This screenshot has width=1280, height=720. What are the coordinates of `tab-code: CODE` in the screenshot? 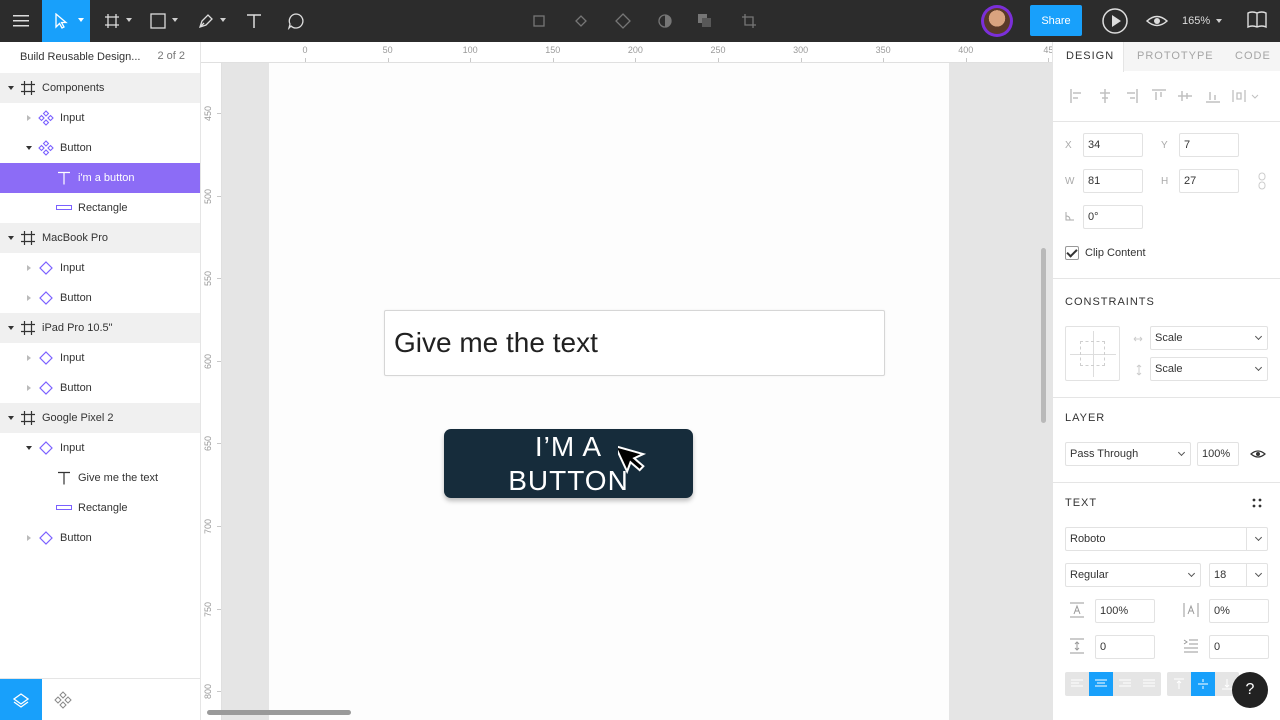 It's located at (1253, 56).